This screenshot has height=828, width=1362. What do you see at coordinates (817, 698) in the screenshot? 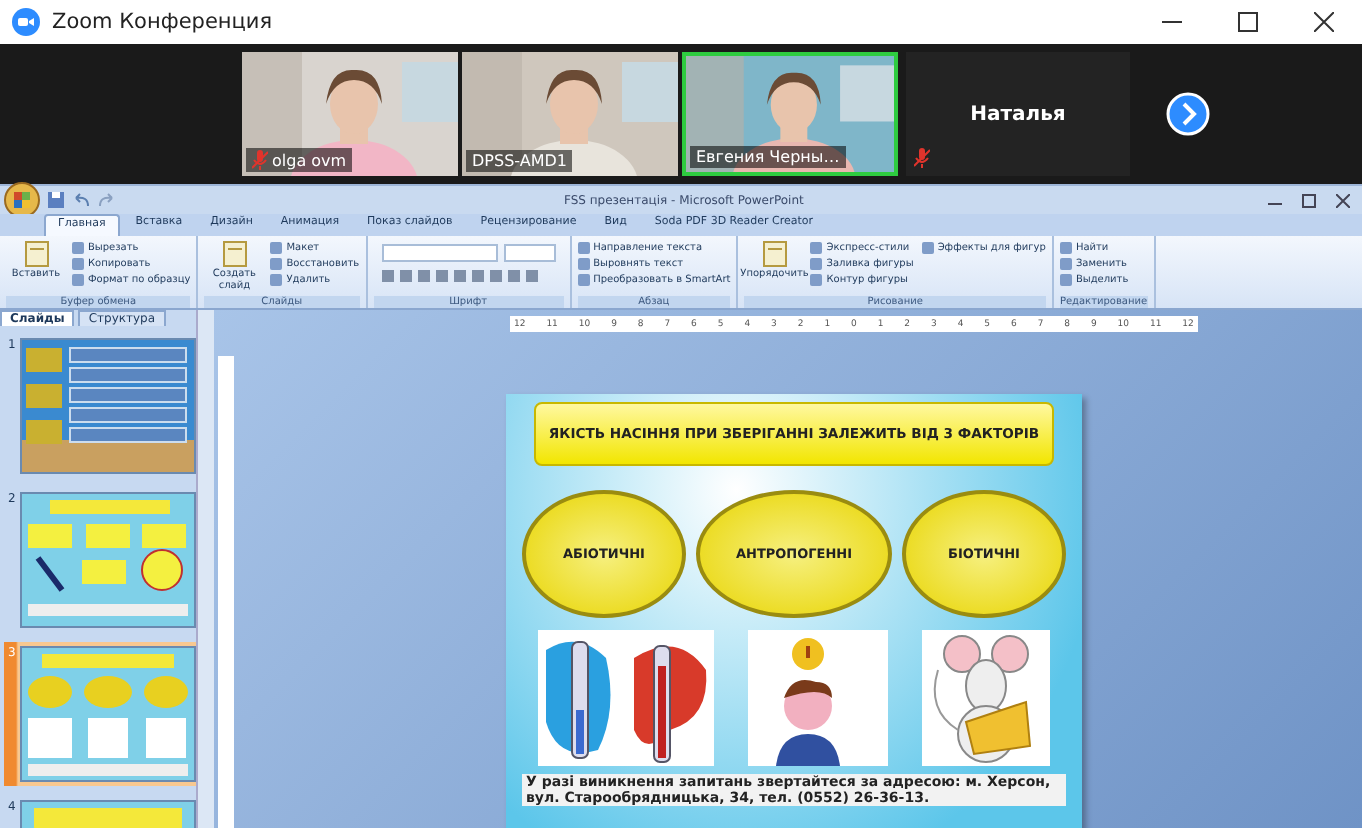
I see `thinking-boy-drawing` at bounding box center [817, 698].